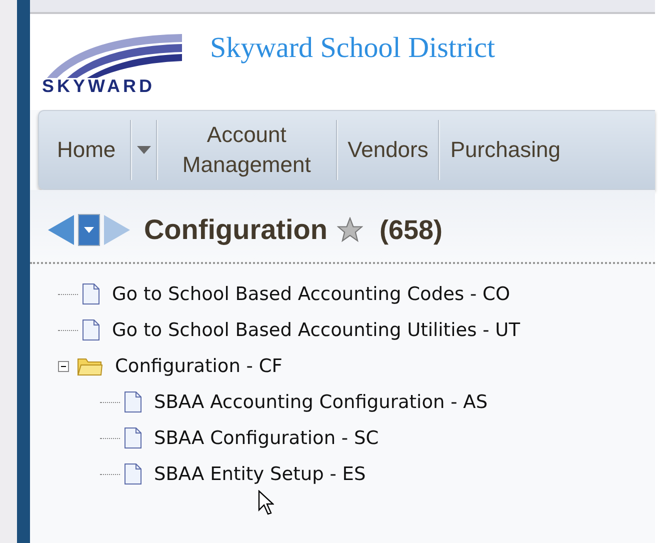 This screenshot has width=664, height=543. What do you see at coordinates (505, 150) in the screenshot?
I see `nav-menu-item: Purchasing` at bounding box center [505, 150].